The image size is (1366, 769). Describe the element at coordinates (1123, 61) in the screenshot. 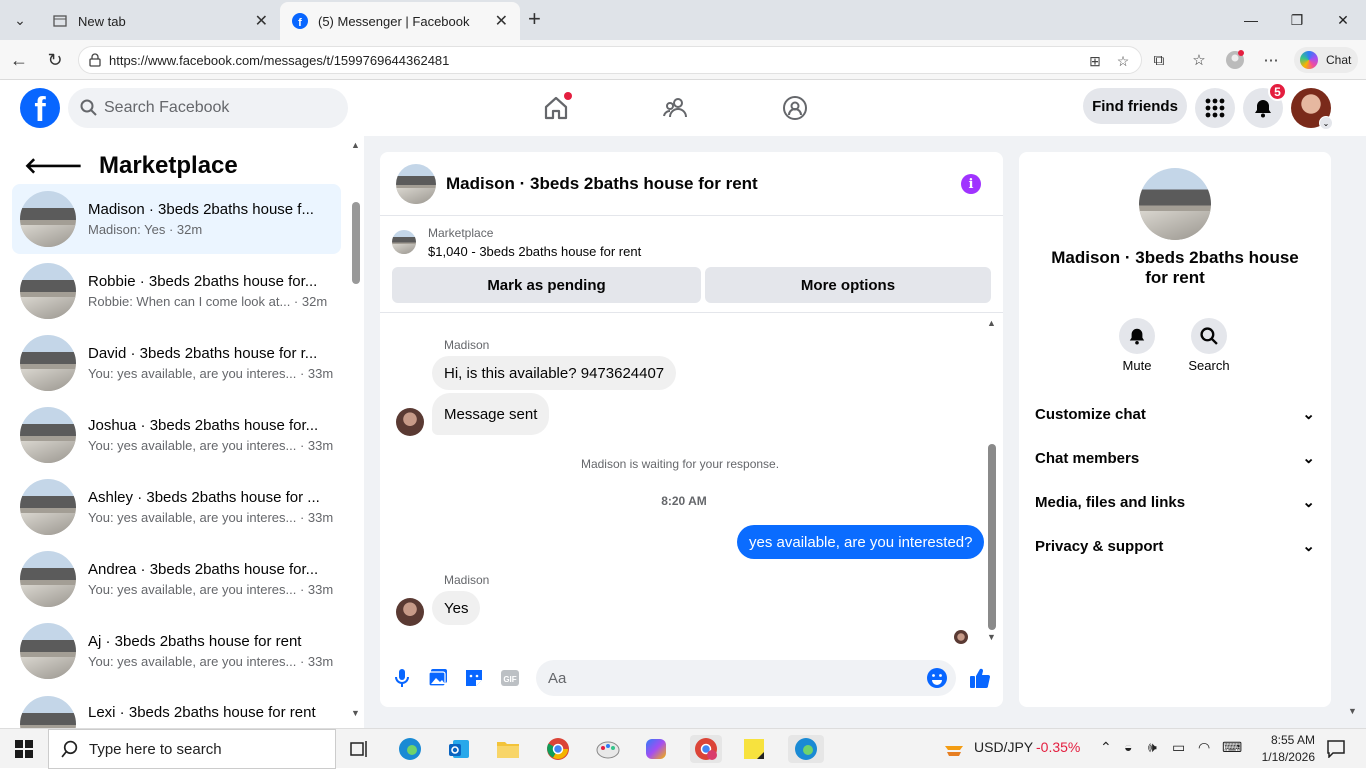

I see `favorite-star-icon: ☆` at that location.